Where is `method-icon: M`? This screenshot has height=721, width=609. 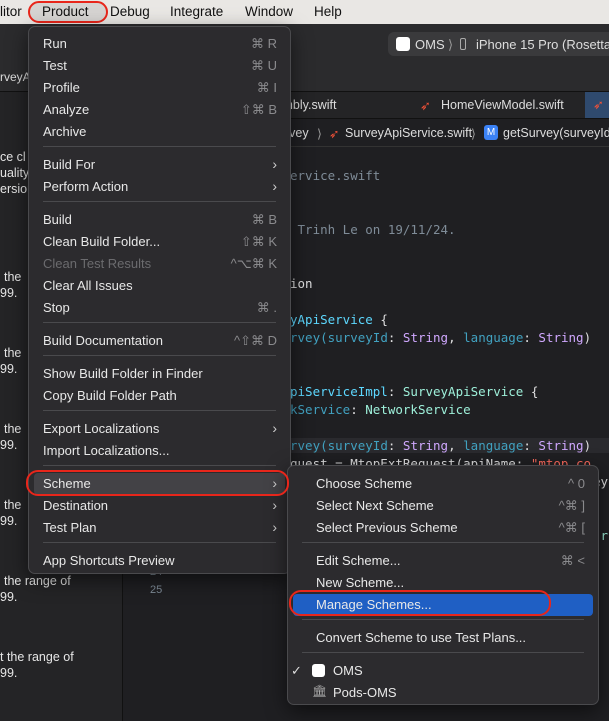
method-icon: M is located at coordinates (491, 132).